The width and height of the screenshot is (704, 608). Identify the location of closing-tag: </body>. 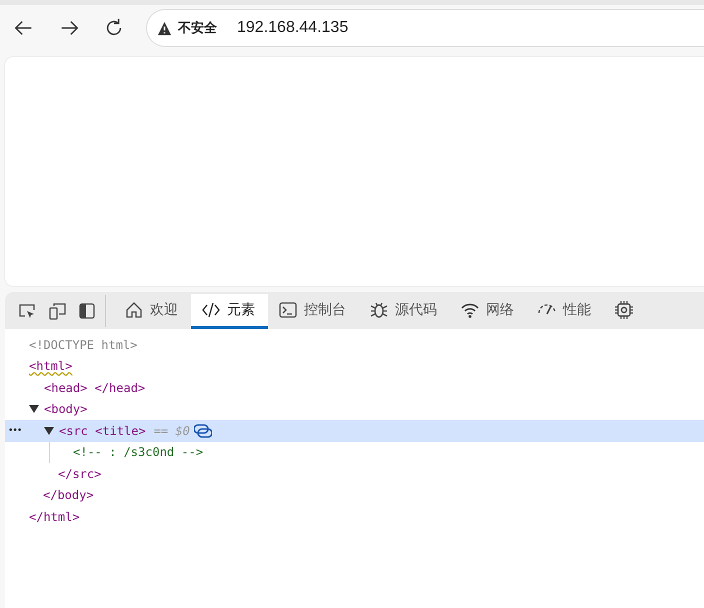
(68, 495).